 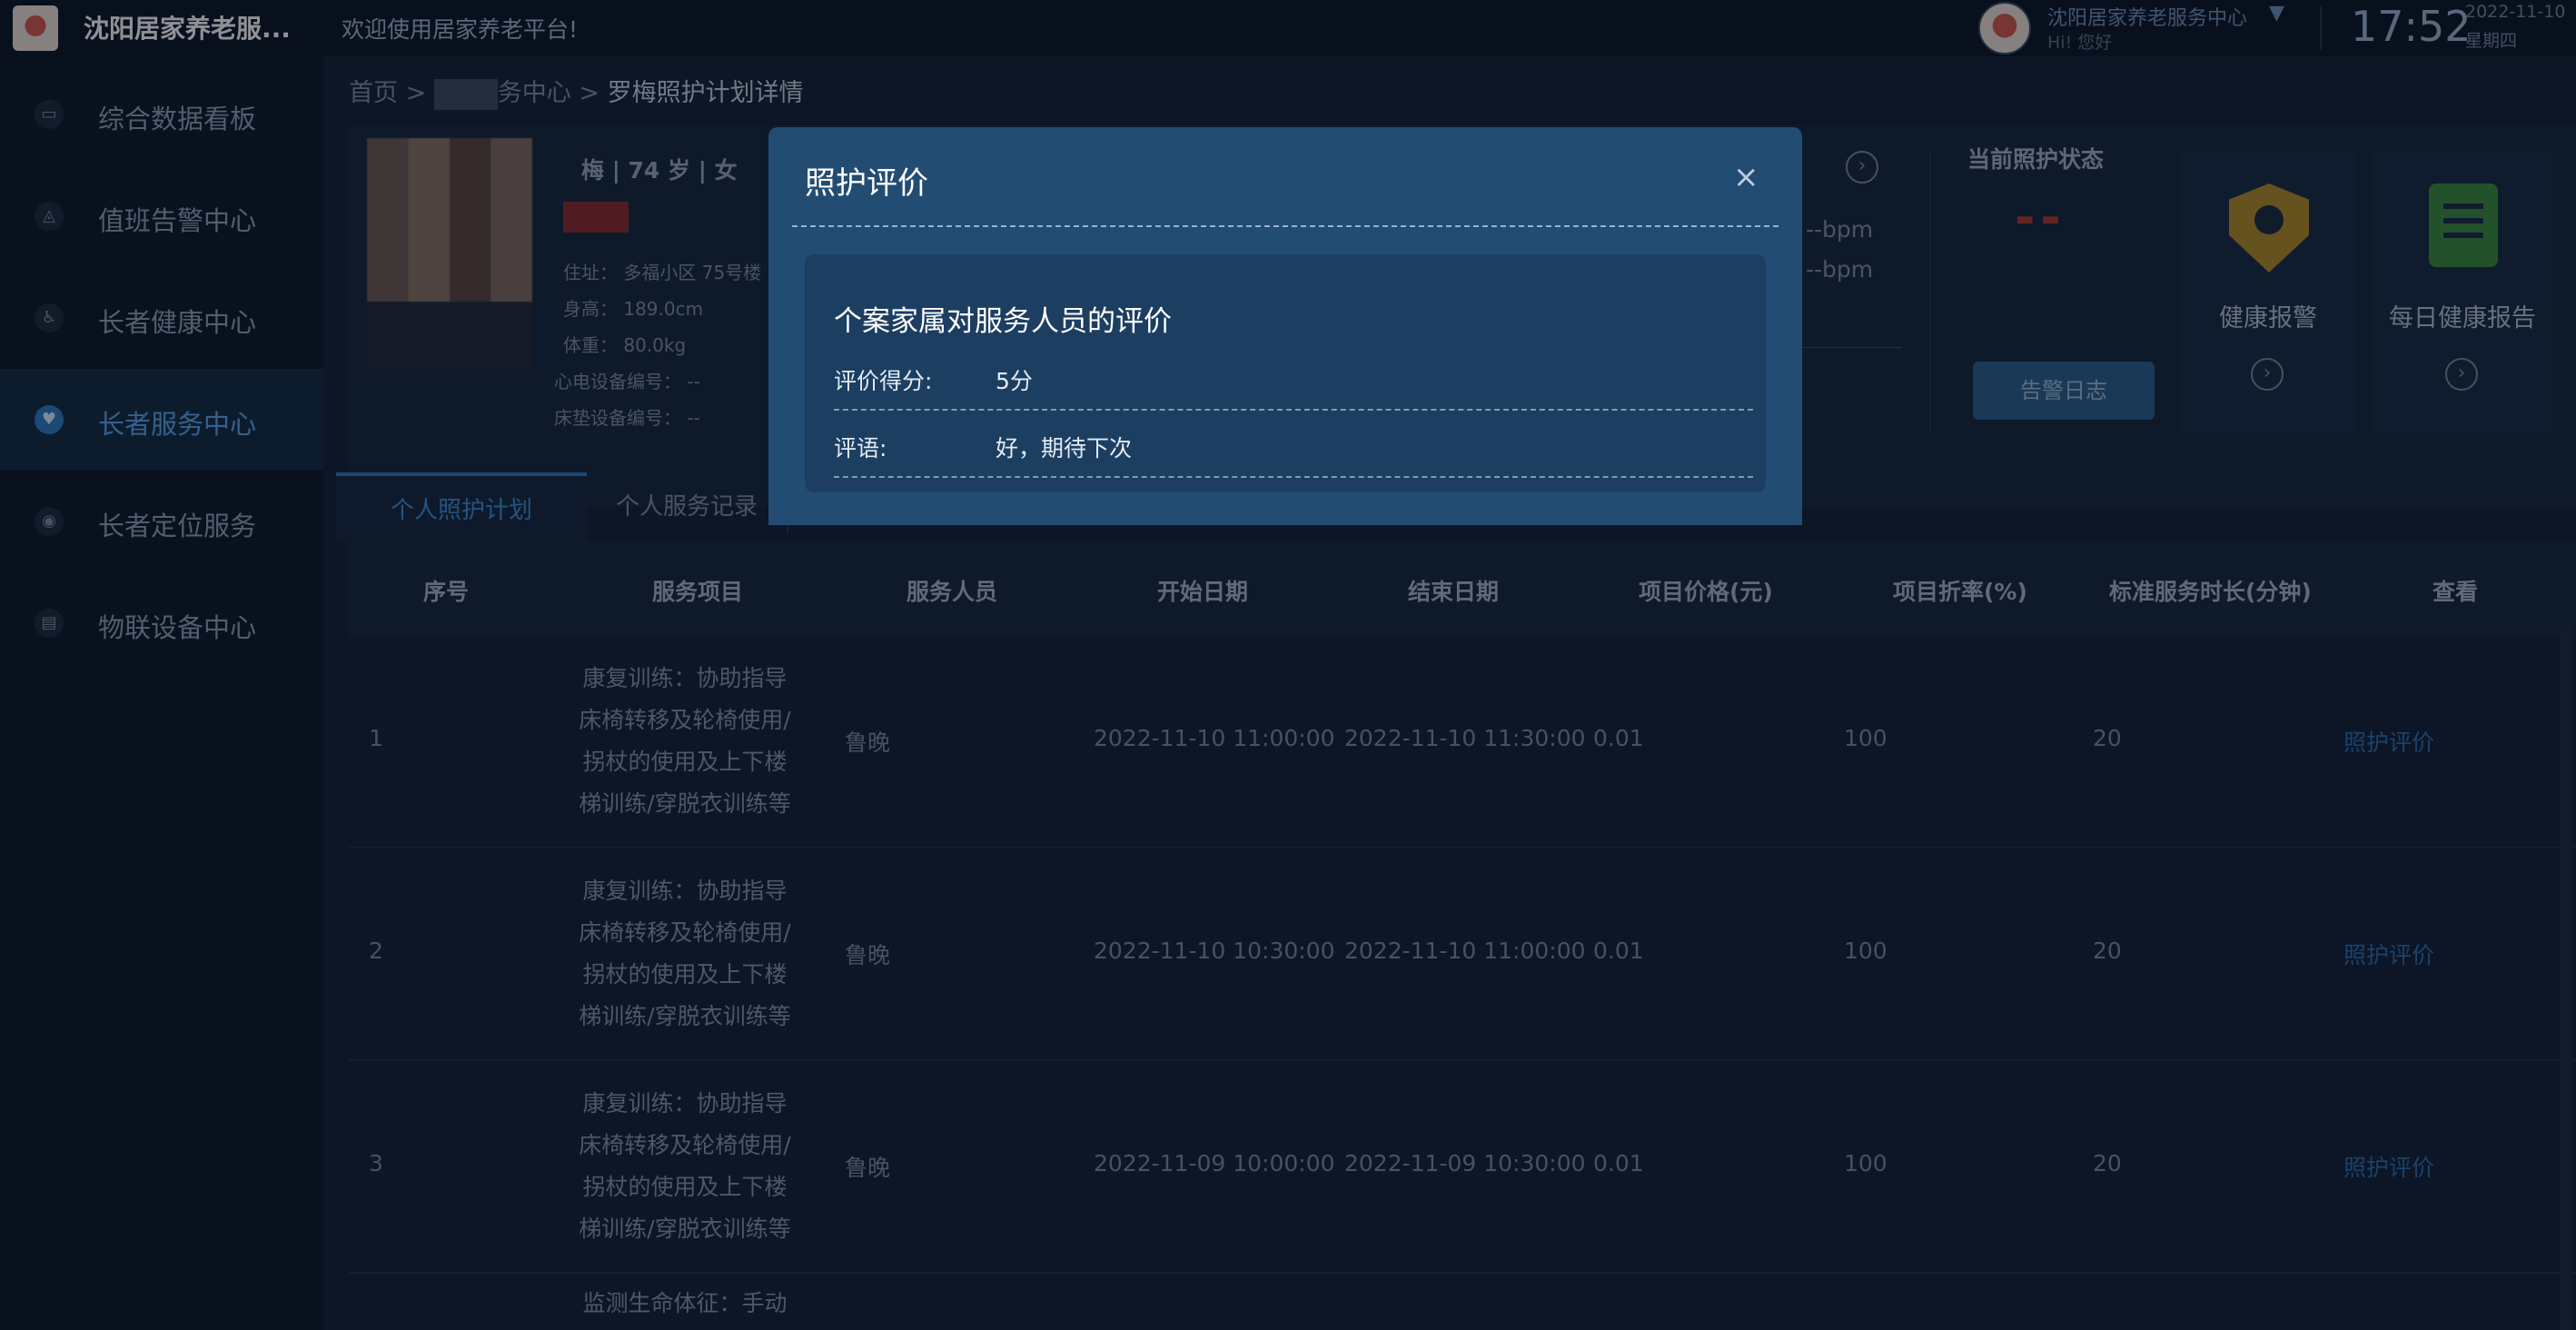 I want to click on review-heading: 个案家属对服务人员的评价, so click(x=1003, y=321).